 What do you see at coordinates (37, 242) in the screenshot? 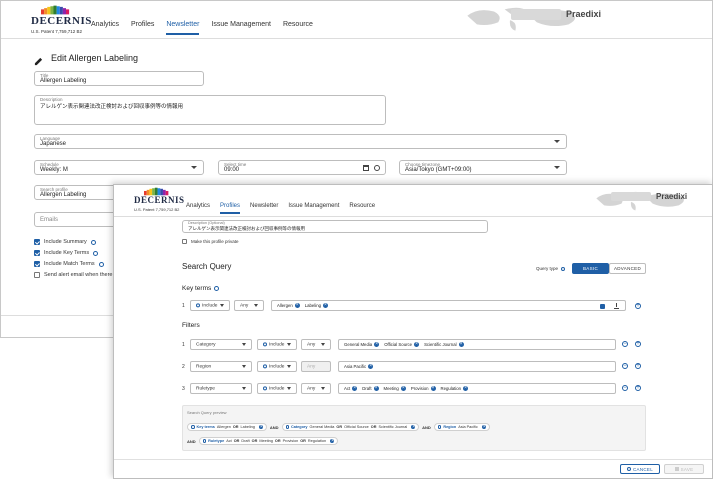
I see `checkbox-checked-icon` at bounding box center [37, 242].